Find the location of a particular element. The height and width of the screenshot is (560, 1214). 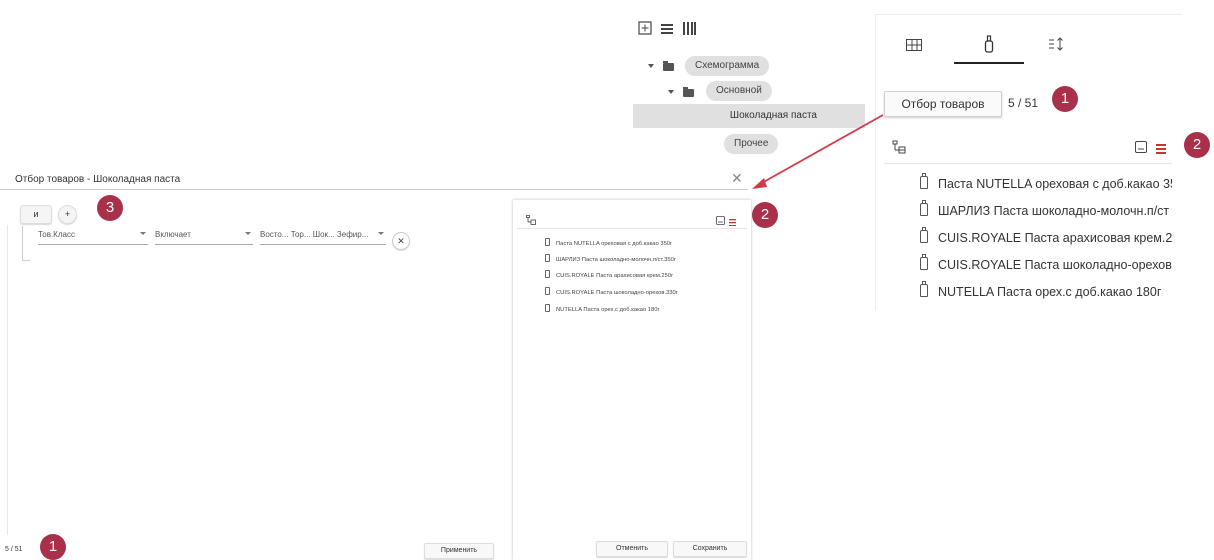

bottle-tab-icon is located at coordinates (989, 46).